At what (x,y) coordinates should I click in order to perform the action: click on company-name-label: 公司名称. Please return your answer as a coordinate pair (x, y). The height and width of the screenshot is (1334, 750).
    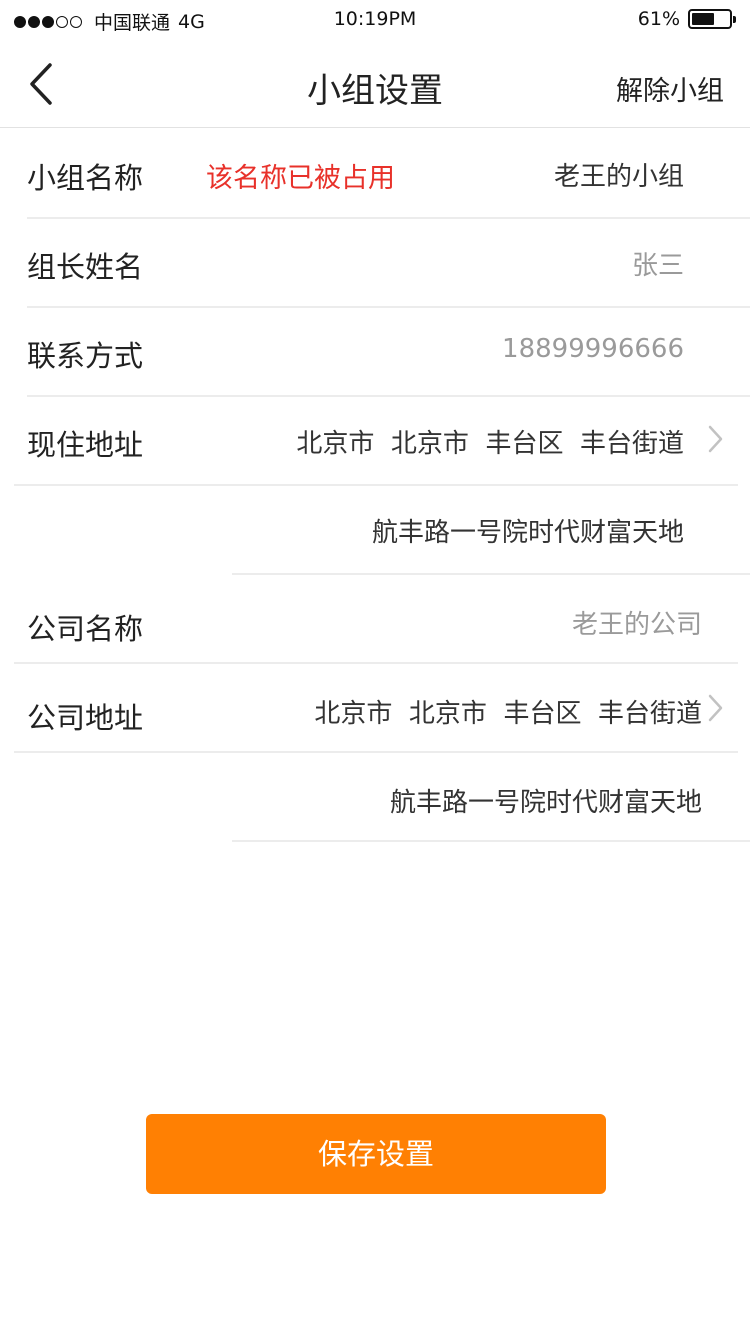
    Looking at the image, I should click on (85, 629).